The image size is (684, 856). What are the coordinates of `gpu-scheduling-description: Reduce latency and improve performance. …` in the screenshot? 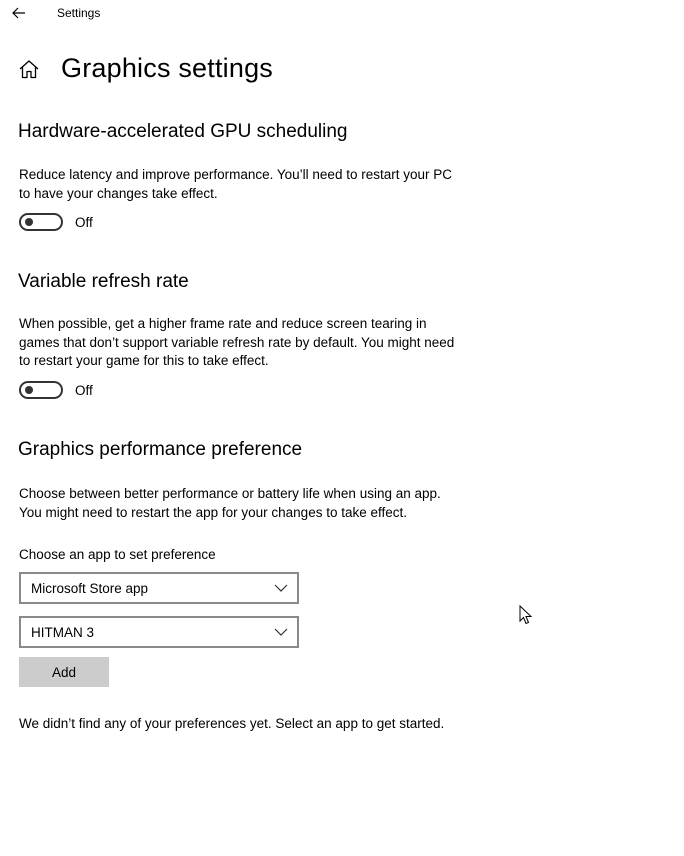 It's located at (235, 184).